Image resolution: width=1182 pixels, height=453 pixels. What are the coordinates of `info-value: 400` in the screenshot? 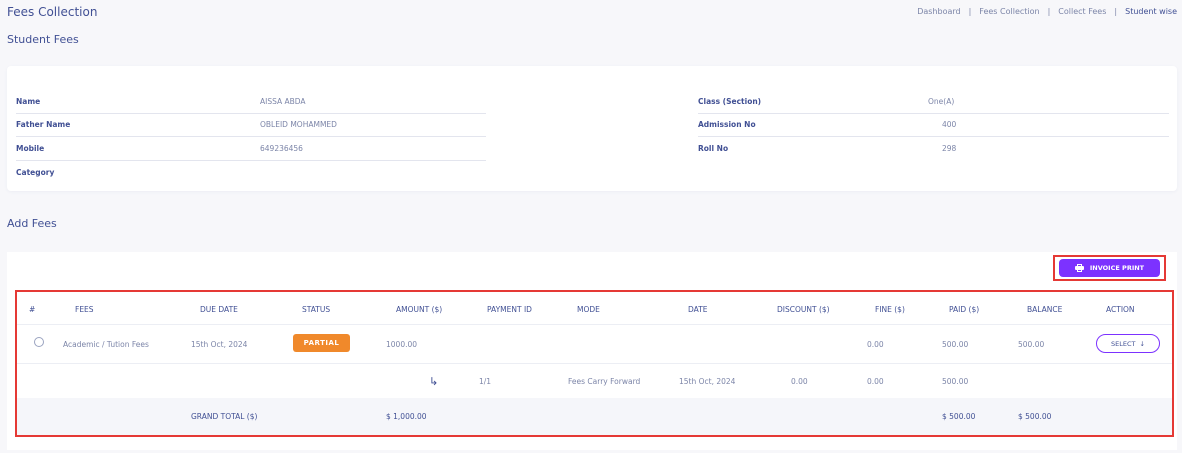 It's located at (949, 124).